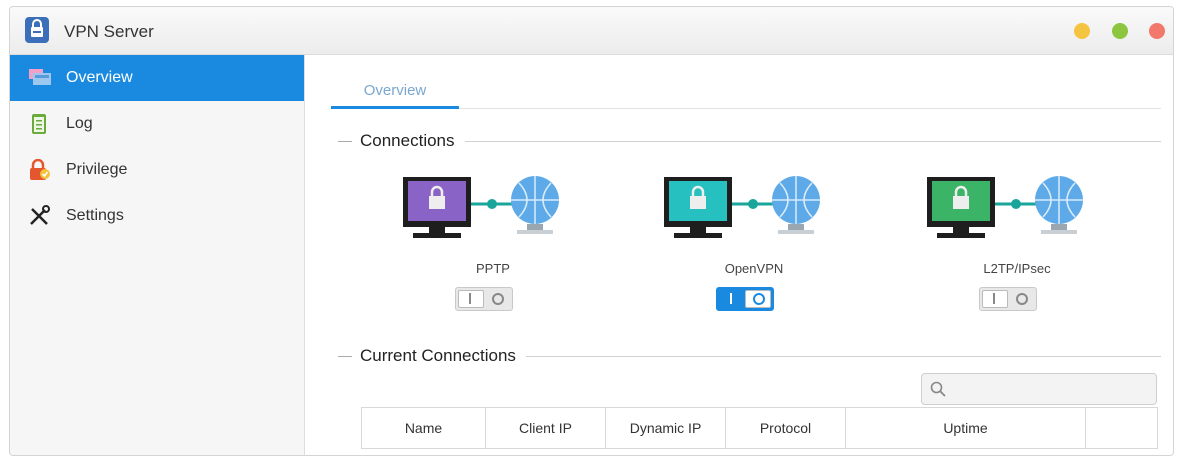  What do you see at coordinates (40, 169) in the screenshot?
I see `privilege-icon` at bounding box center [40, 169].